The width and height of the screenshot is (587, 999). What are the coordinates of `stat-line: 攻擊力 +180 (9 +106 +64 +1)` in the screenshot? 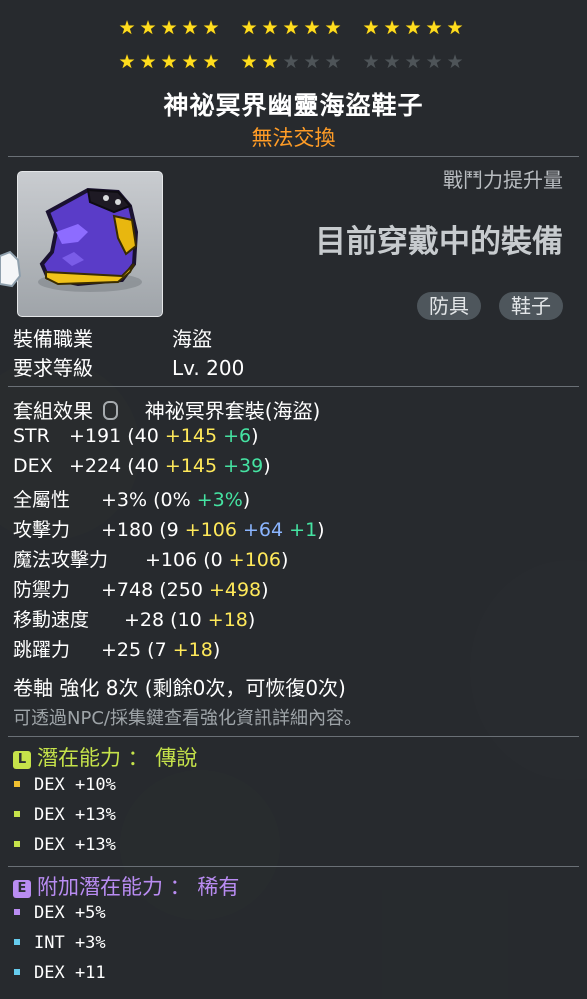 It's located at (169, 528).